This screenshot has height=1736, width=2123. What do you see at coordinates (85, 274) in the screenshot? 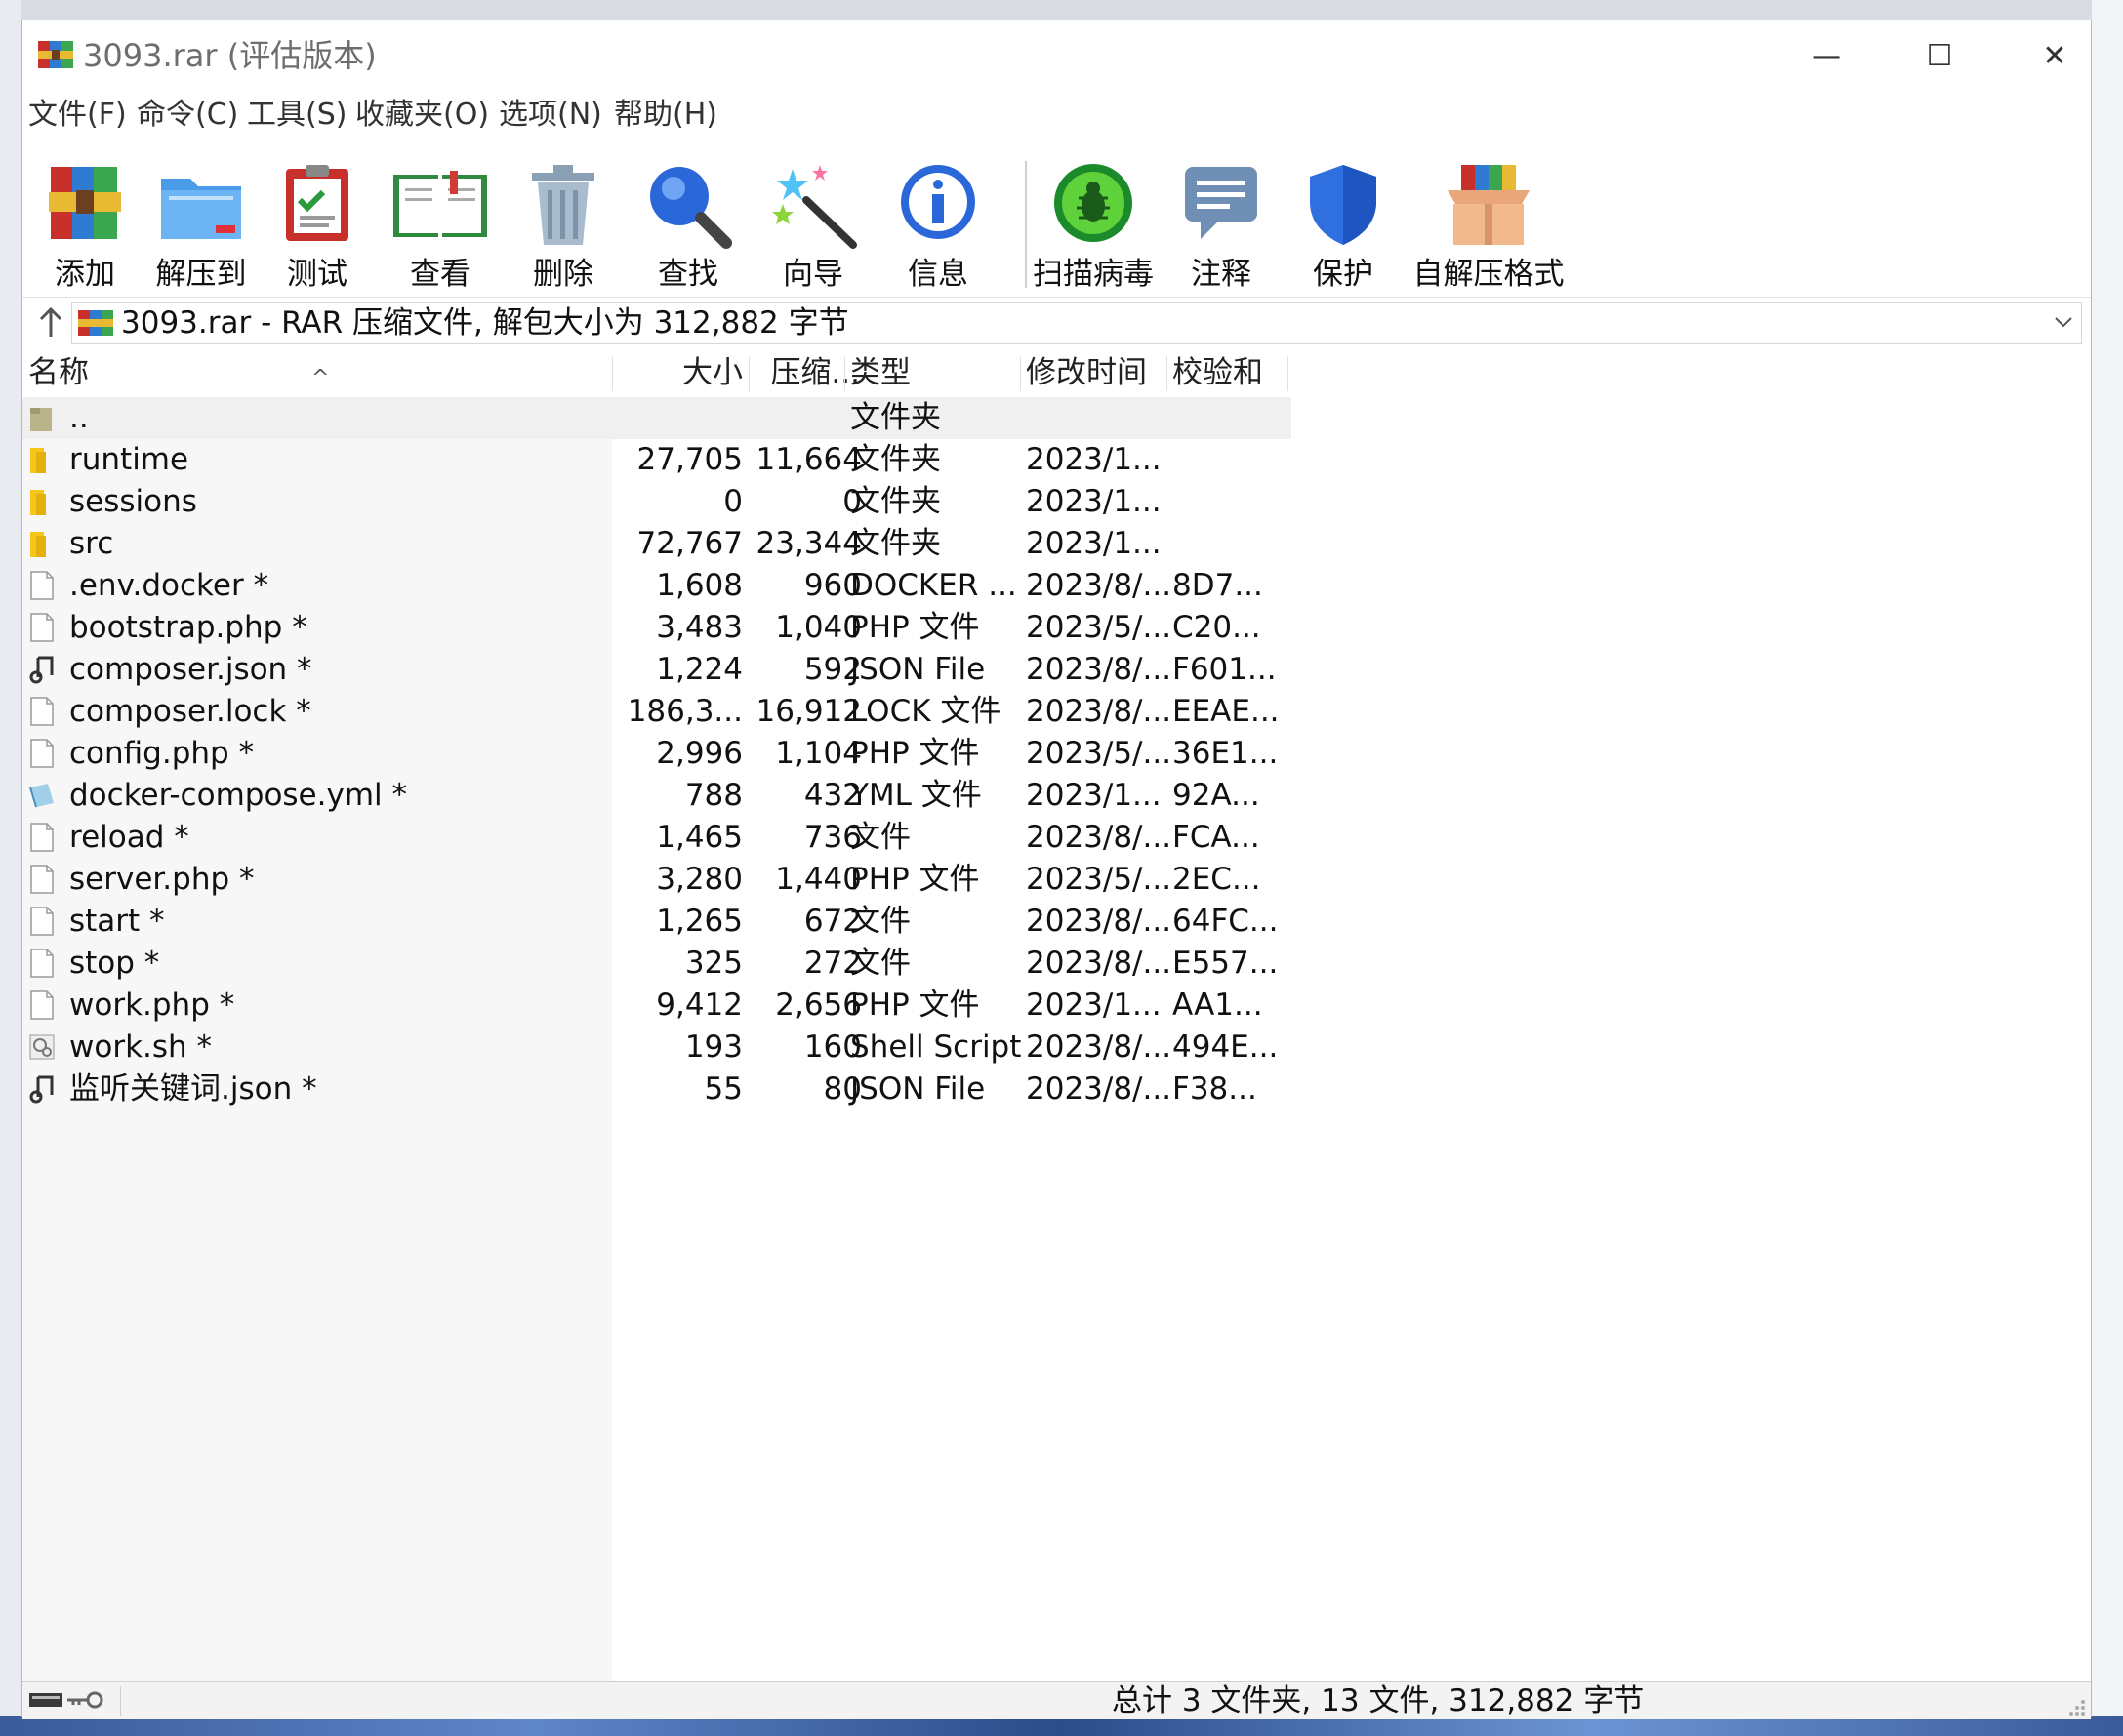
I see `tool-add-label: 添加` at bounding box center [85, 274].